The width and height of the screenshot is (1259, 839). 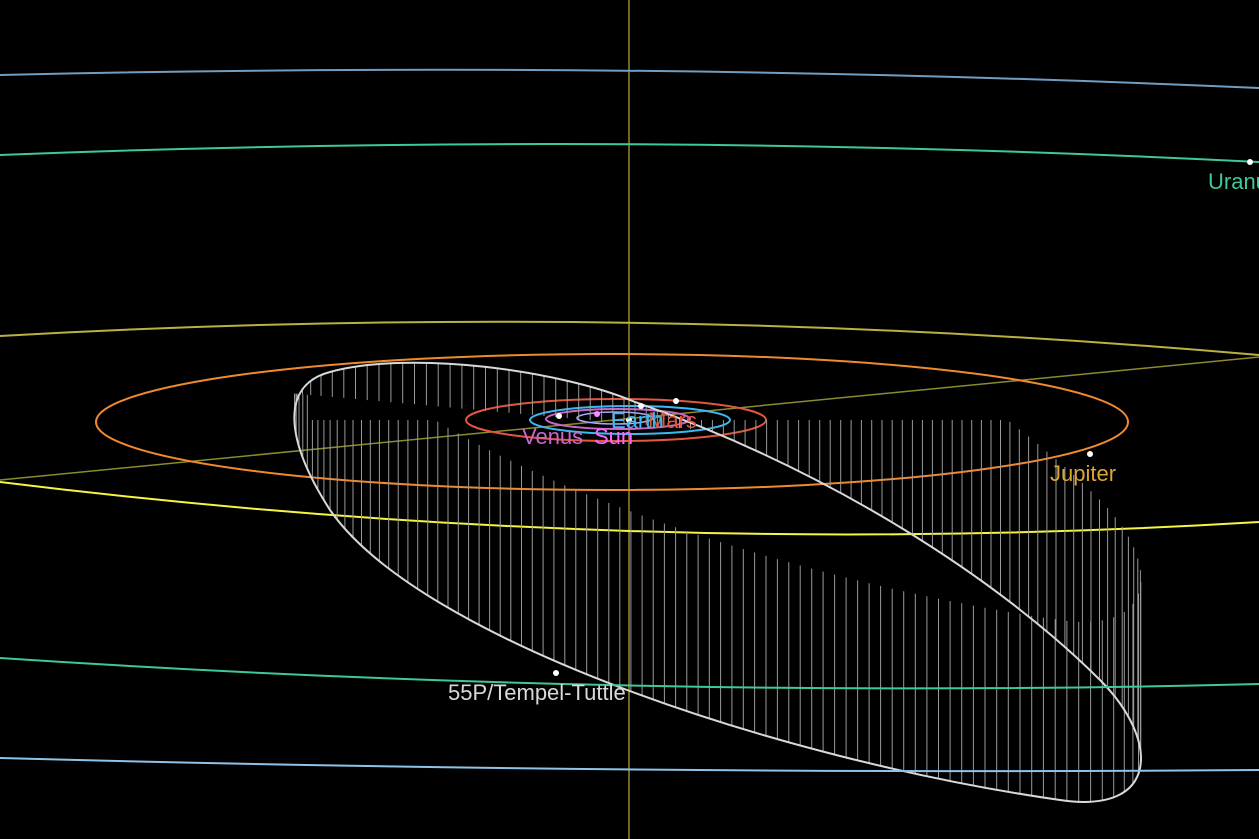 What do you see at coordinates (1250, 162) in the screenshot?
I see `uranus-marker` at bounding box center [1250, 162].